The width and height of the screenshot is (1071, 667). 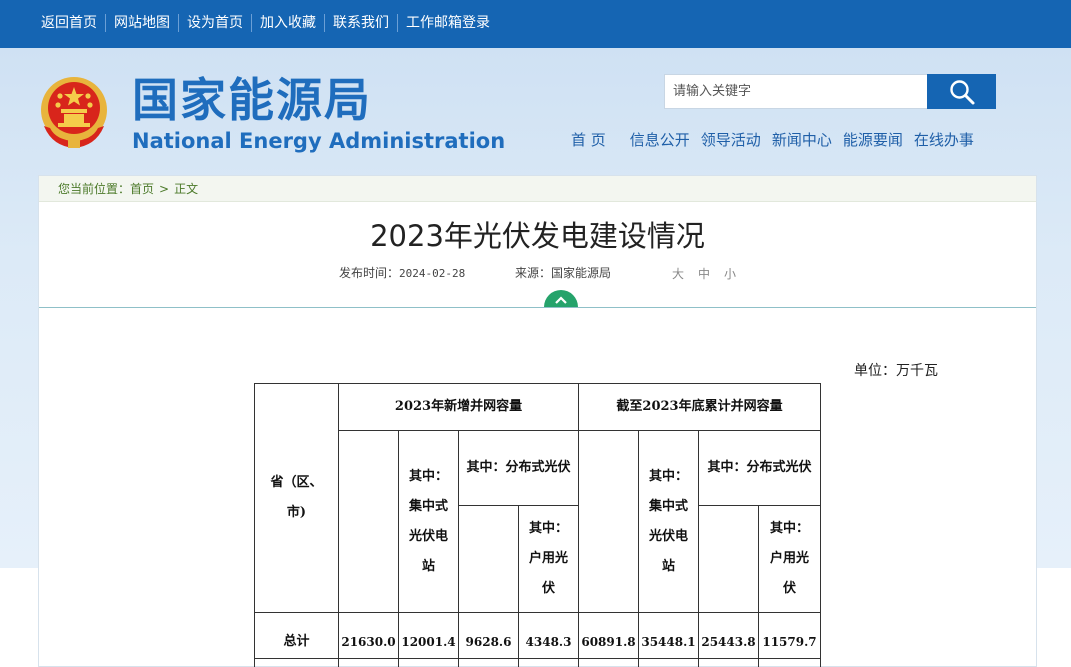 What do you see at coordinates (488, 559) in the screenshot?
I see `header-new-distributed-spacer` at bounding box center [488, 559].